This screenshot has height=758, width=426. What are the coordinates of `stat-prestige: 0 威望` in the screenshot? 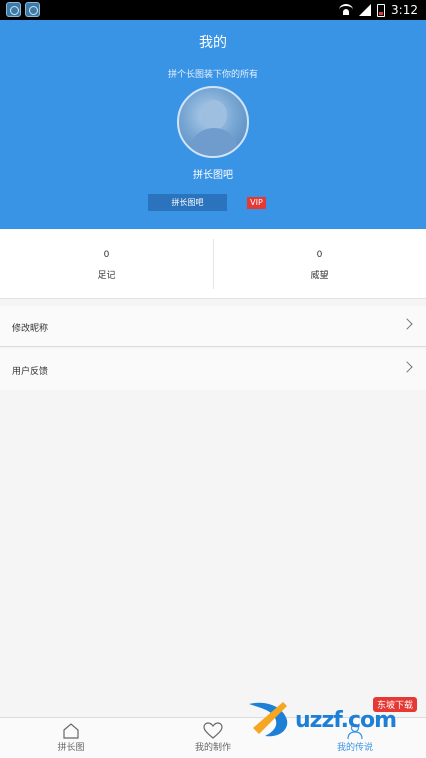 It's located at (319, 263).